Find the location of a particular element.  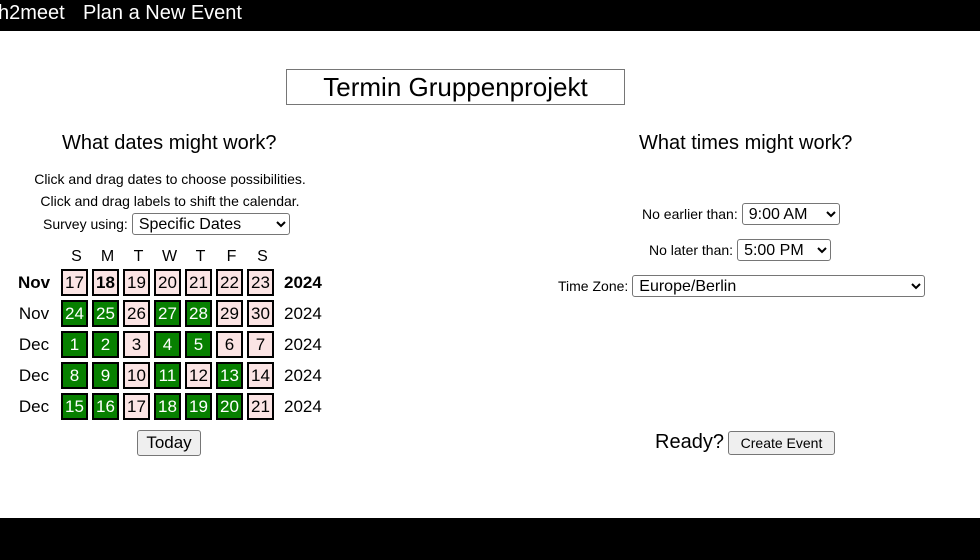

weekday-header: S M TWT F S is located at coordinates (169, 257).